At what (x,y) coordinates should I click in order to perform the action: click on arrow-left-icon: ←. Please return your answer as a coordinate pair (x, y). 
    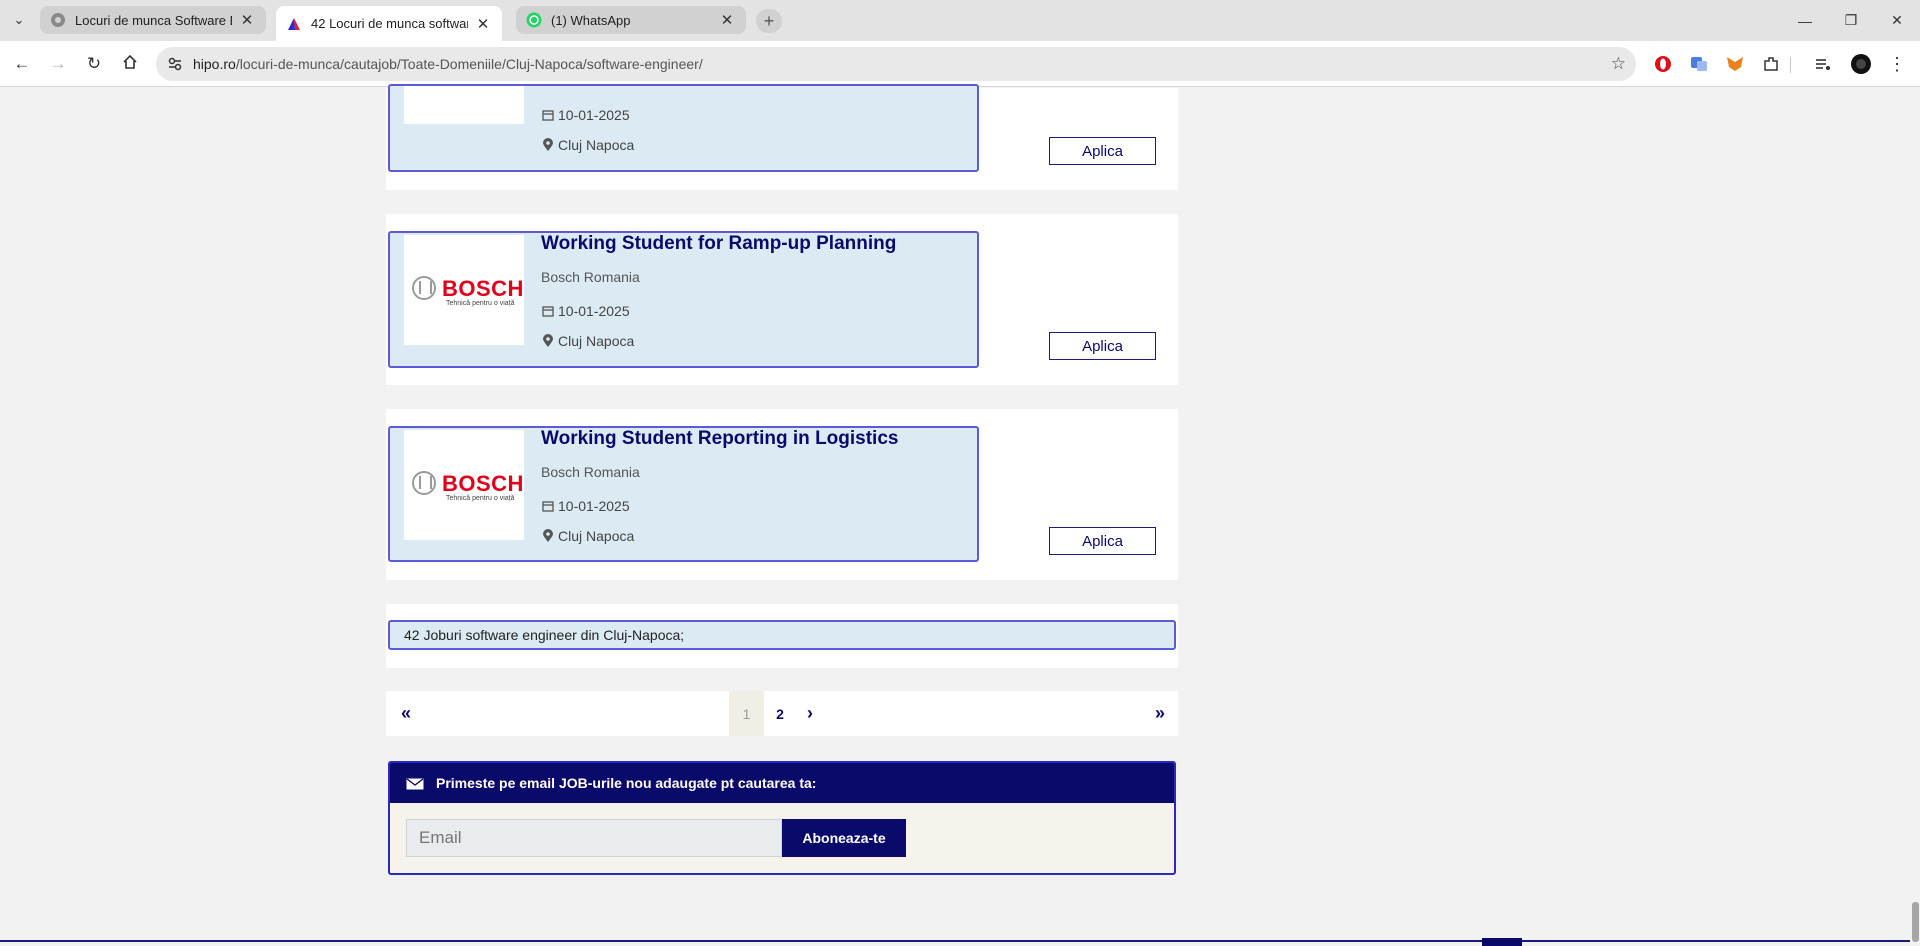
    Looking at the image, I should click on (22, 63).